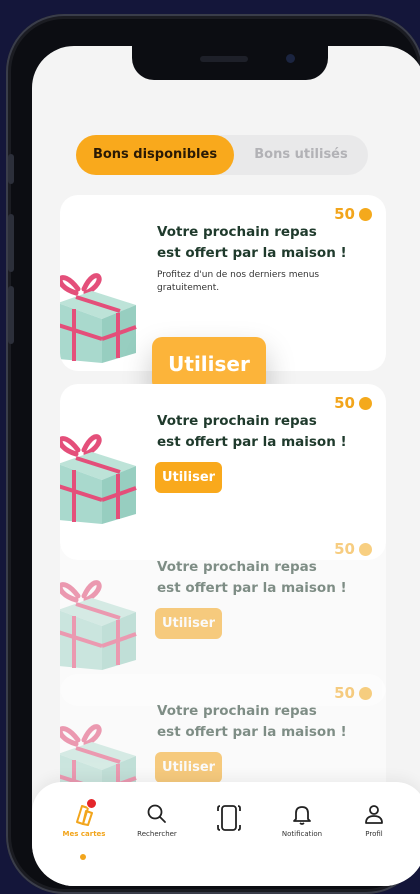 The height and width of the screenshot is (894, 420). I want to click on nav-label: Rechercher, so click(157, 834).